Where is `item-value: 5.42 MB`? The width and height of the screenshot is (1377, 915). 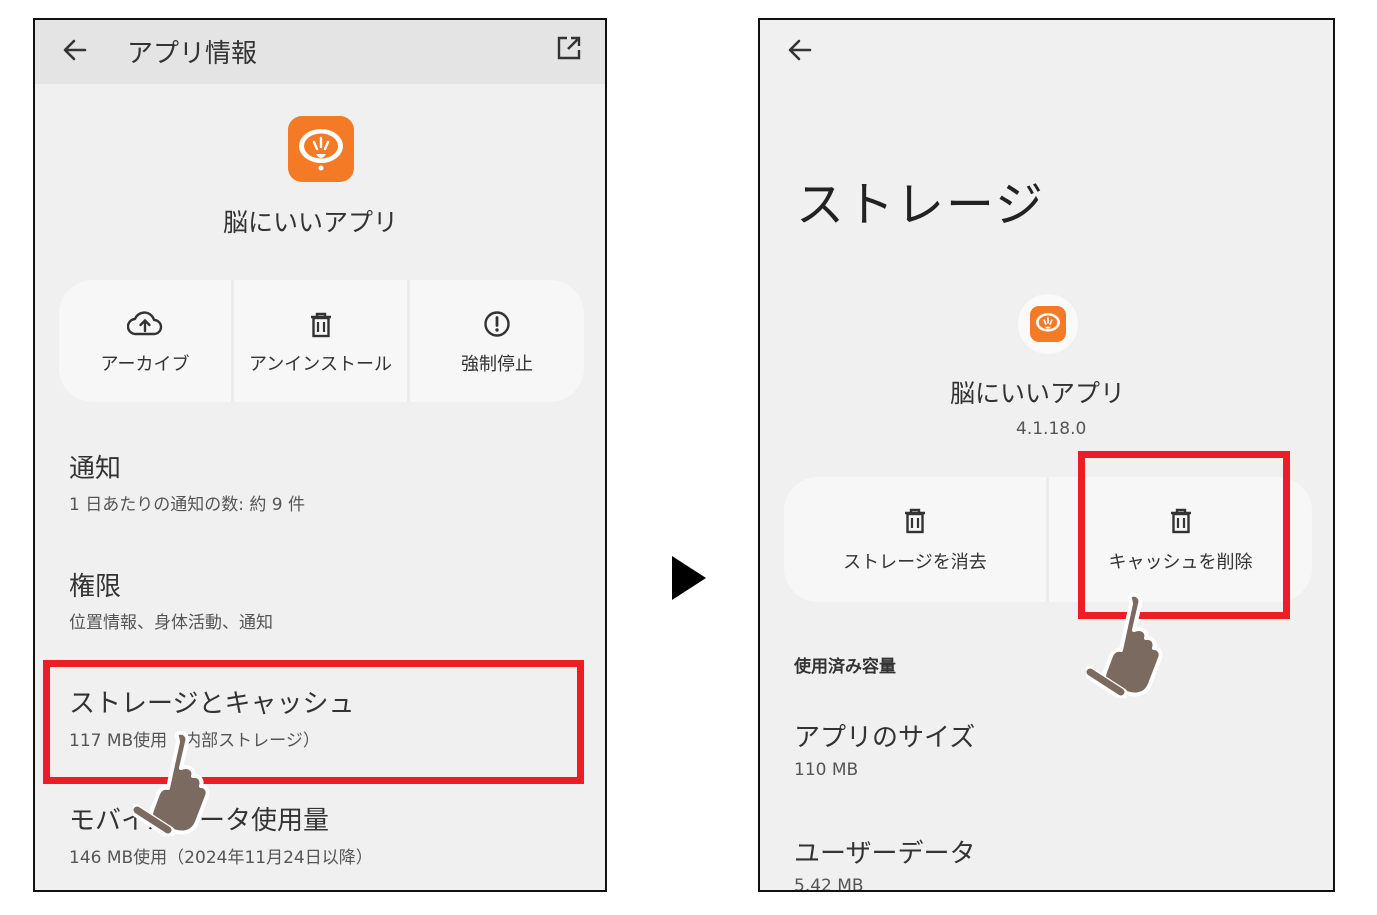
item-value: 5.42 MB is located at coordinates (829, 884).